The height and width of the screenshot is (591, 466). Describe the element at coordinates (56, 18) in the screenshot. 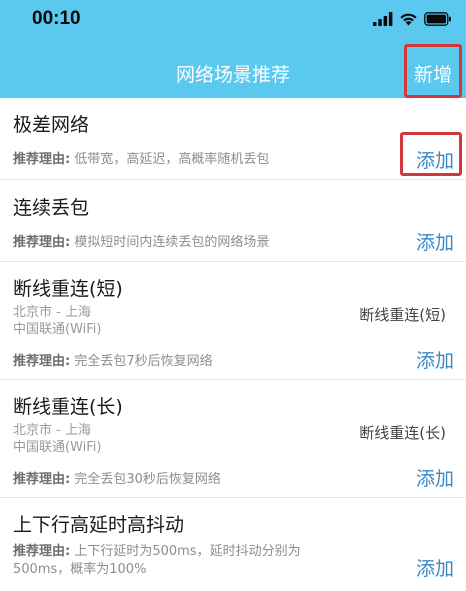

I see `status-time: 00:10` at that location.